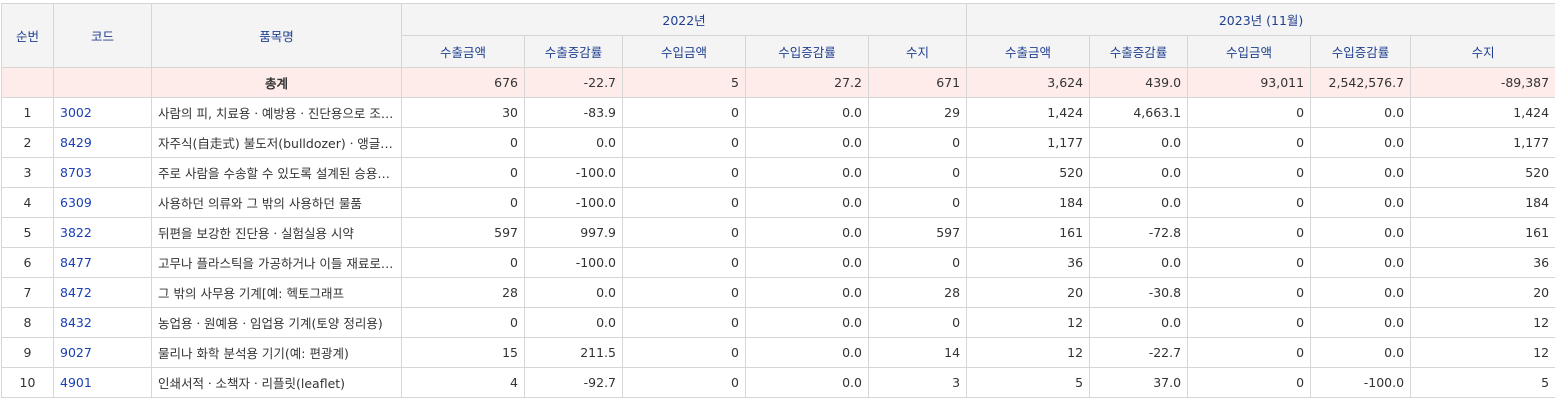 The height and width of the screenshot is (407, 1555). What do you see at coordinates (103, 233) in the screenshot?
I see `row-code-link: 3822` at bounding box center [103, 233].